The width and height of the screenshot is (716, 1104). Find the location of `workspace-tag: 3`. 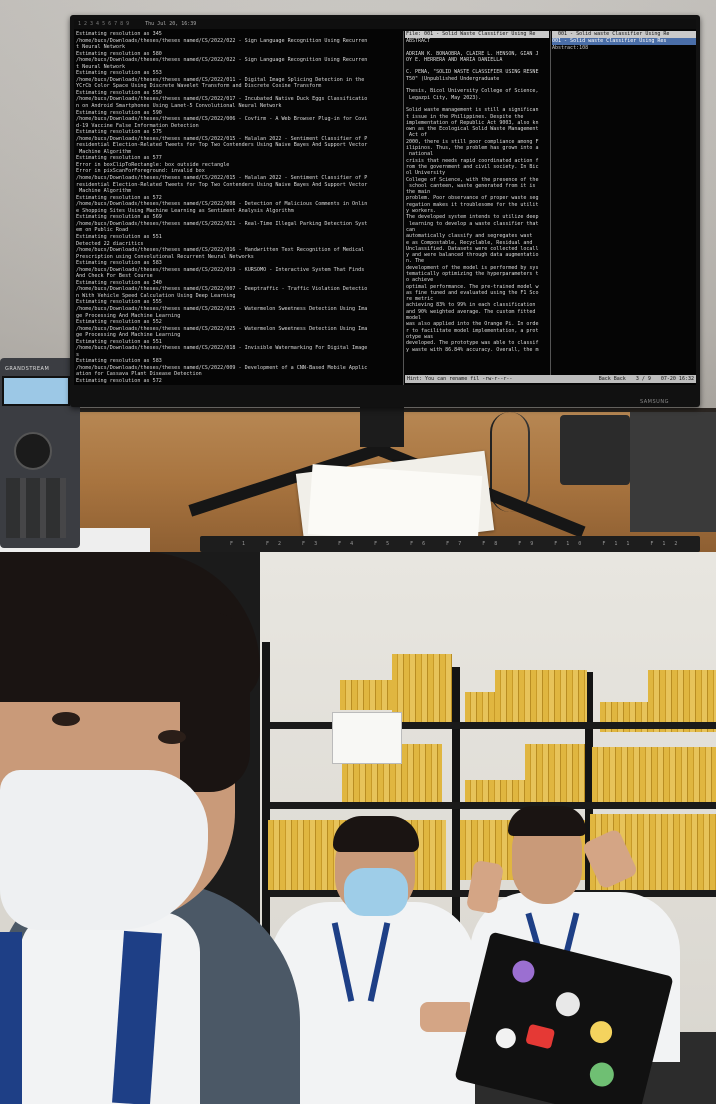

workspace-tag: 3 is located at coordinates (91, 24).